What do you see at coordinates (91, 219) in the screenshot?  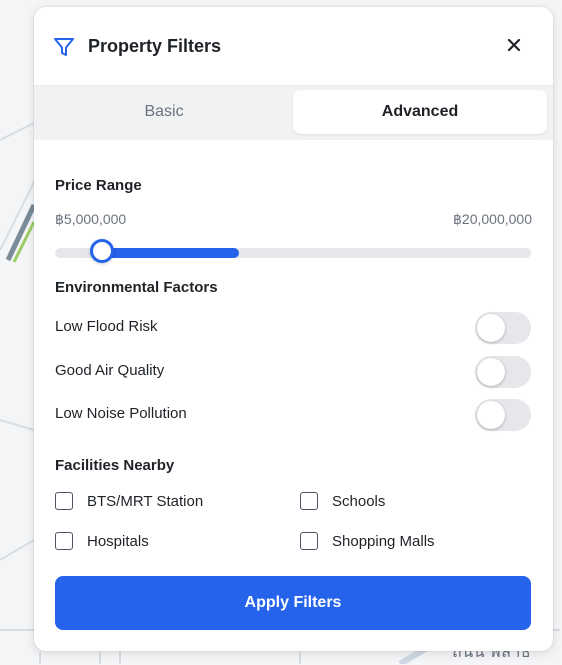 I see `price-min-label: ฿5,000,000` at bounding box center [91, 219].